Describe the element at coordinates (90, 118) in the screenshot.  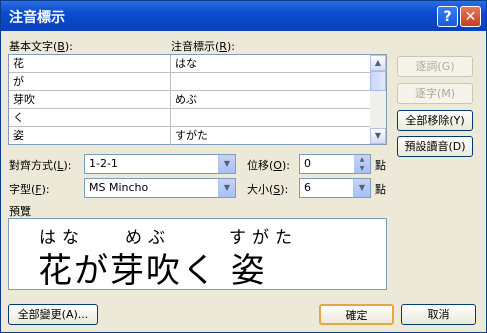
I see `base-text-cell: く` at that location.